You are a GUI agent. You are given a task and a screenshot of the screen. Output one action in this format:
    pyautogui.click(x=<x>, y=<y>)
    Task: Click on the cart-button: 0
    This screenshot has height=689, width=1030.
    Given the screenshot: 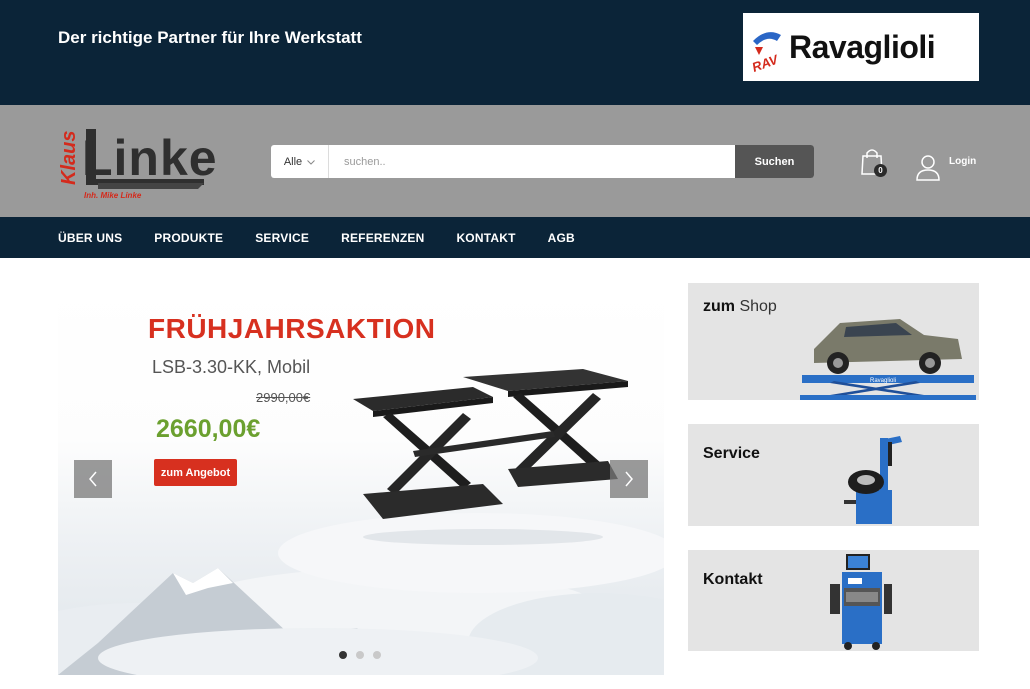 What is the action you would take?
    pyautogui.click(x=874, y=163)
    